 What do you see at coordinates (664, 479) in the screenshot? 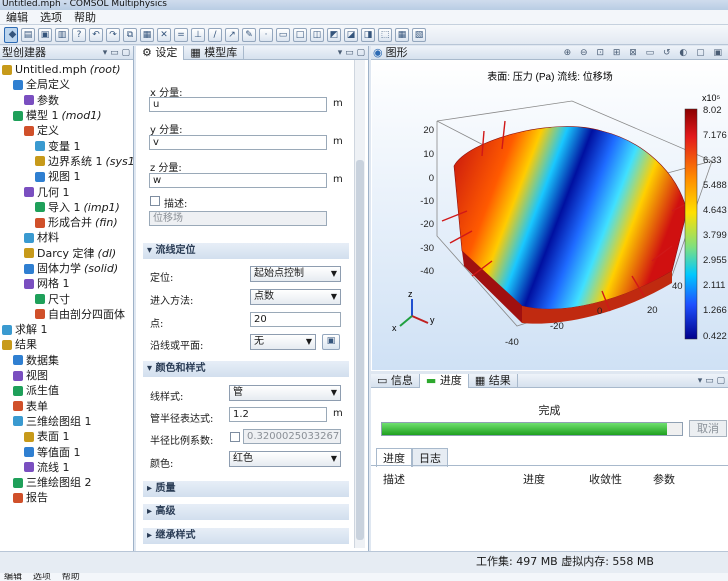
I see `col-parameter: 参数` at bounding box center [664, 479].